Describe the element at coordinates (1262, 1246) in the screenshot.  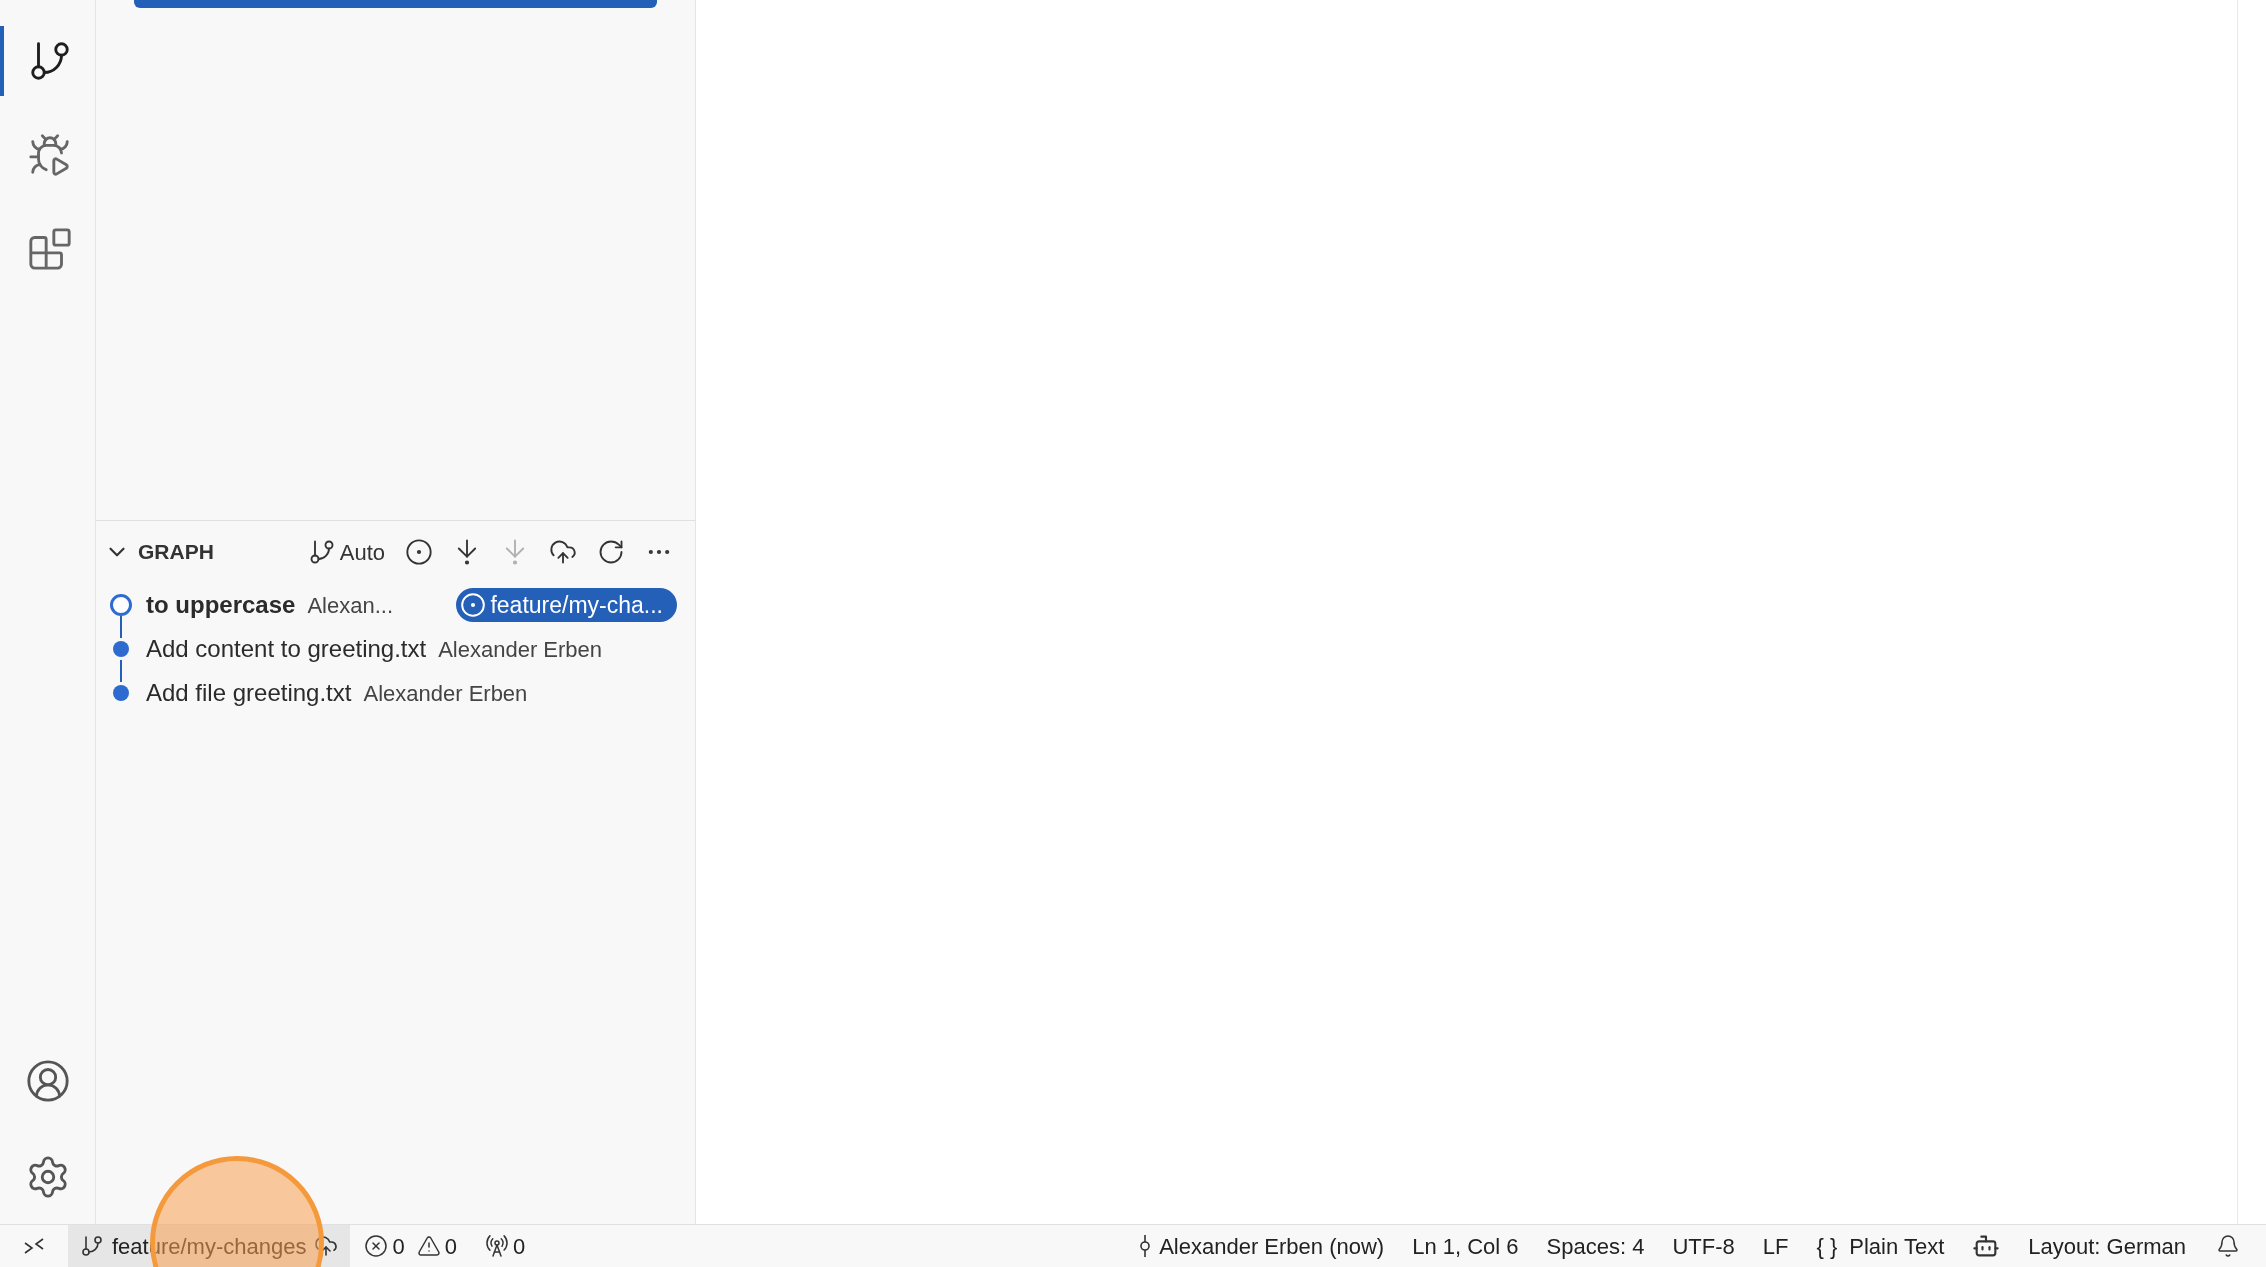
I see `blame-button: Alexander Erben (now)` at that location.